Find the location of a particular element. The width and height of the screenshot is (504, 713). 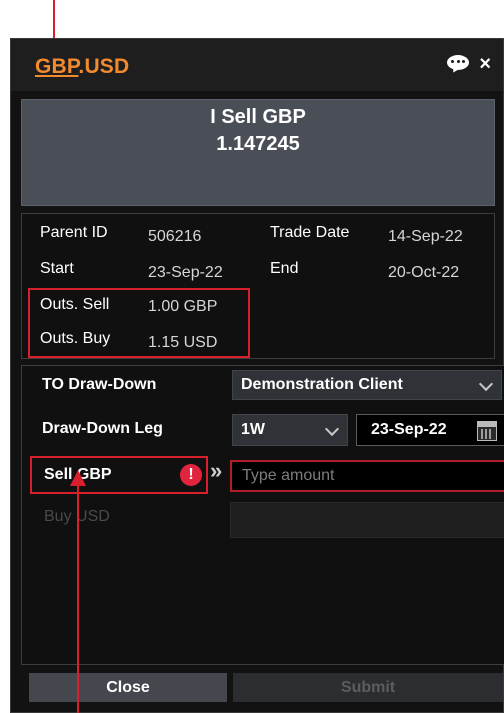

start-value: 23-Sep-22 is located at coordinates (185, 272).